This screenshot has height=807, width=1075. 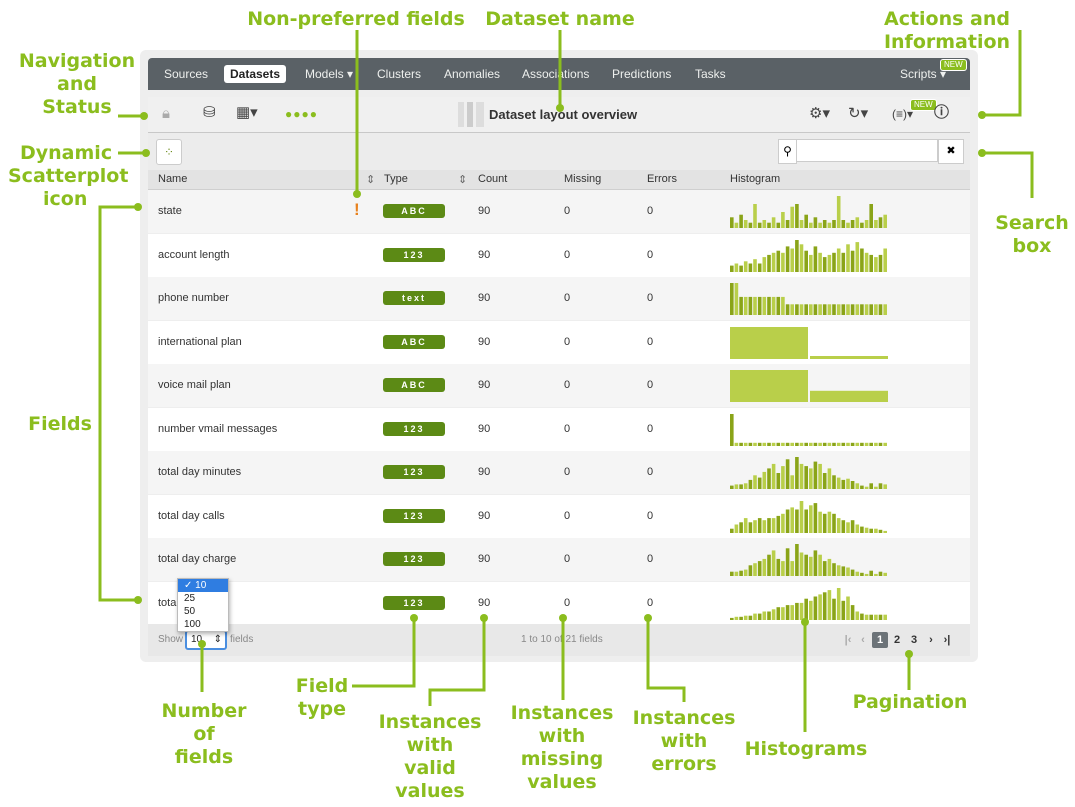 What do you see at coordinates (206, 640) in the screenshot?
I see `per-page-select: 10 ⇕` at bounding box center [206, 640].